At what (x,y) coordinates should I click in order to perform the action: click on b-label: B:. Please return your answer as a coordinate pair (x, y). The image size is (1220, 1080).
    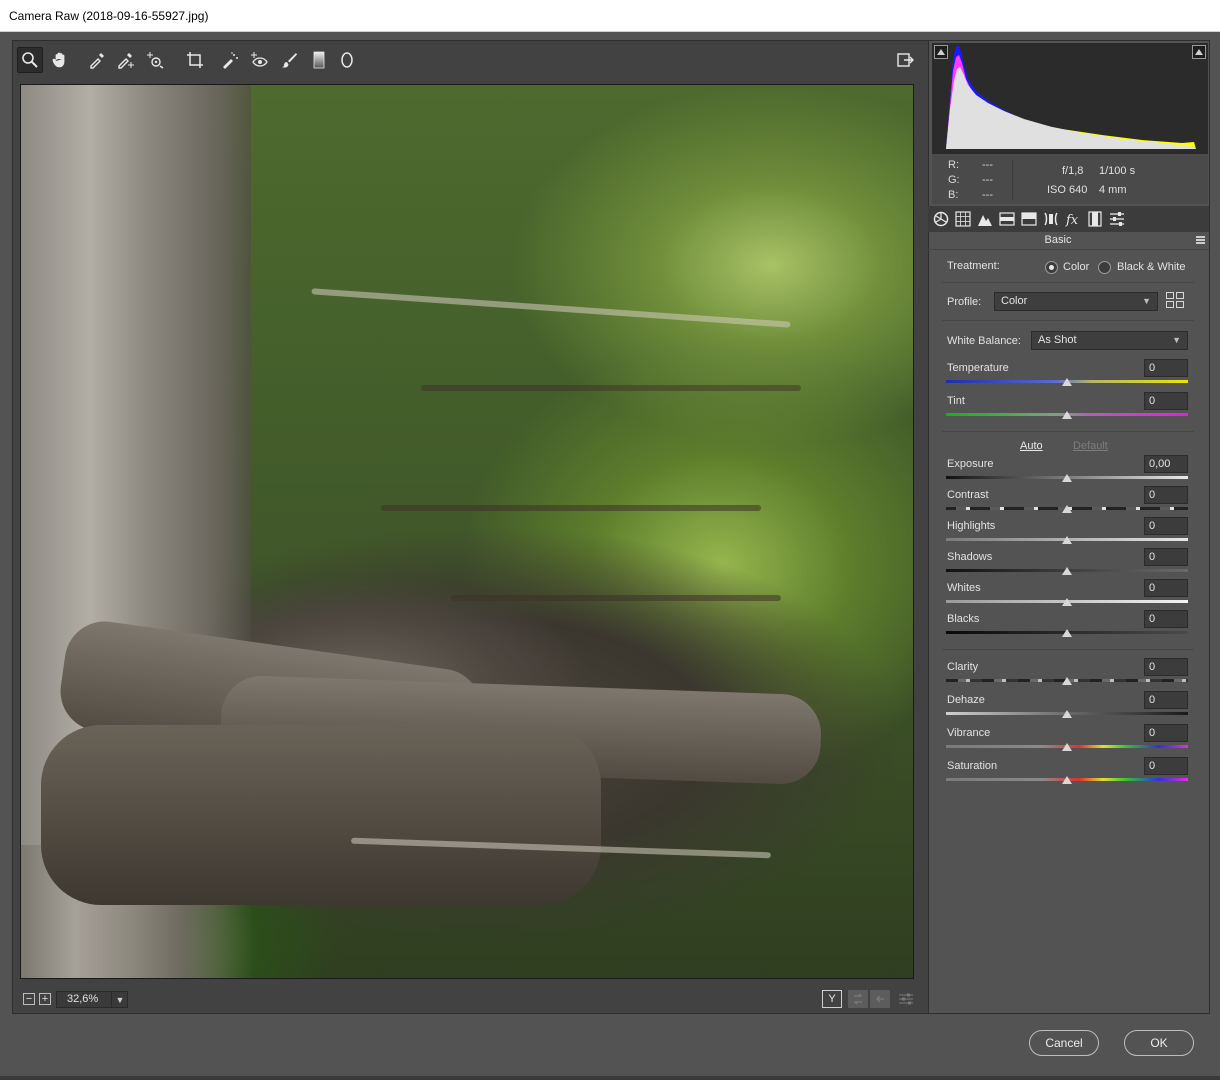
    Looking at the image, I should click on (953, 195).